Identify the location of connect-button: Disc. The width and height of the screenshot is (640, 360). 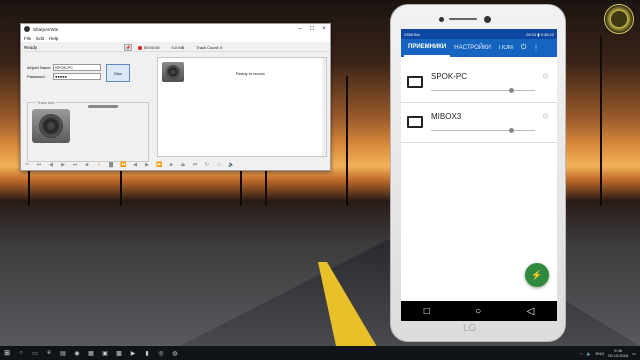
(118, 73).